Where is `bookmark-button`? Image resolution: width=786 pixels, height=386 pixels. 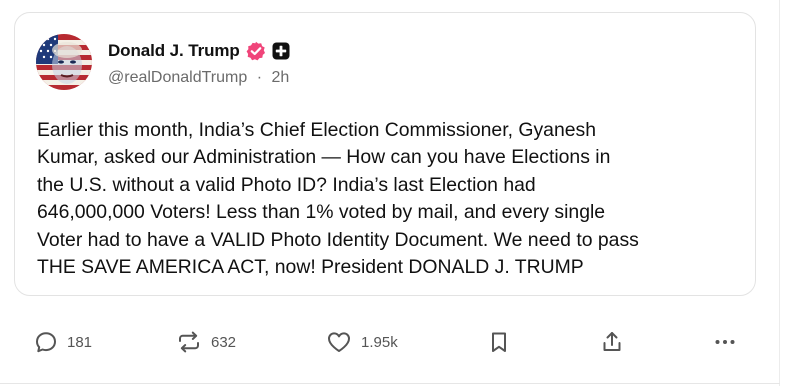 bookmark-button is located at coordinates (499, 342).